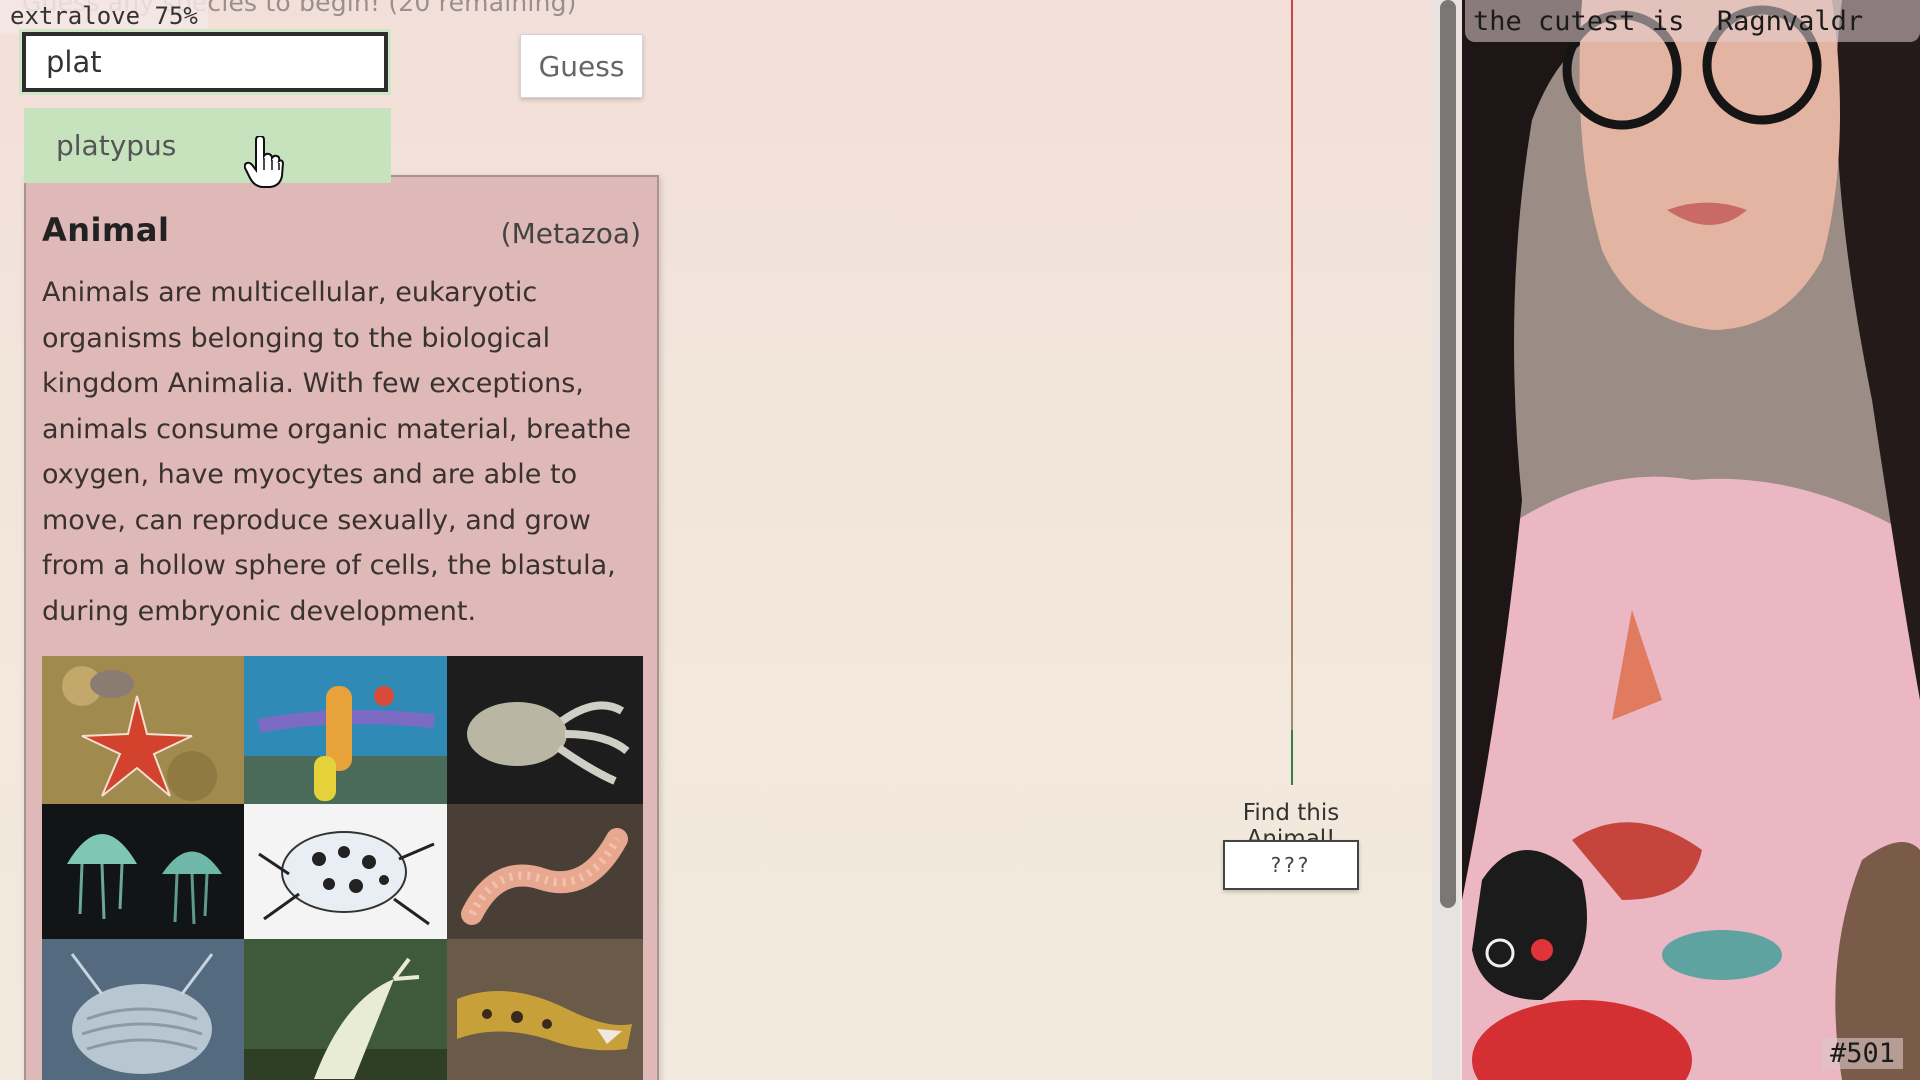  Describe the element at coordinates (1448, 454) in the screenshot. I see `page-scrollbar-thumb` at that location.